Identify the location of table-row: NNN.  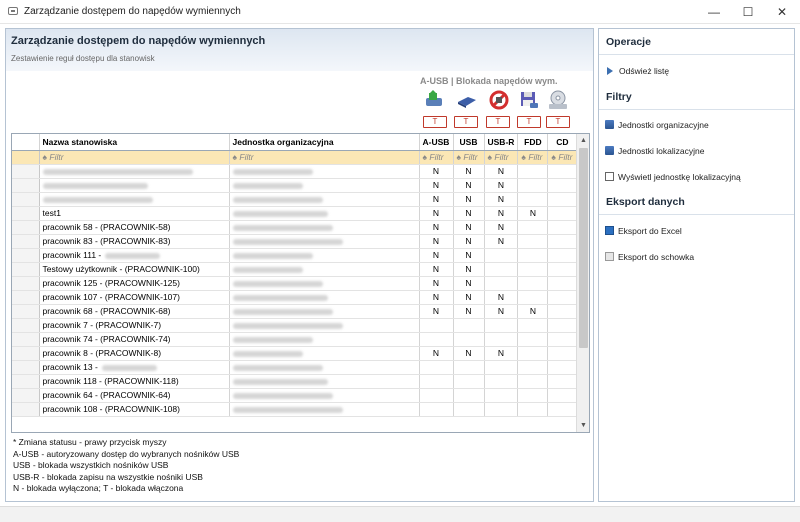
(295, 171).